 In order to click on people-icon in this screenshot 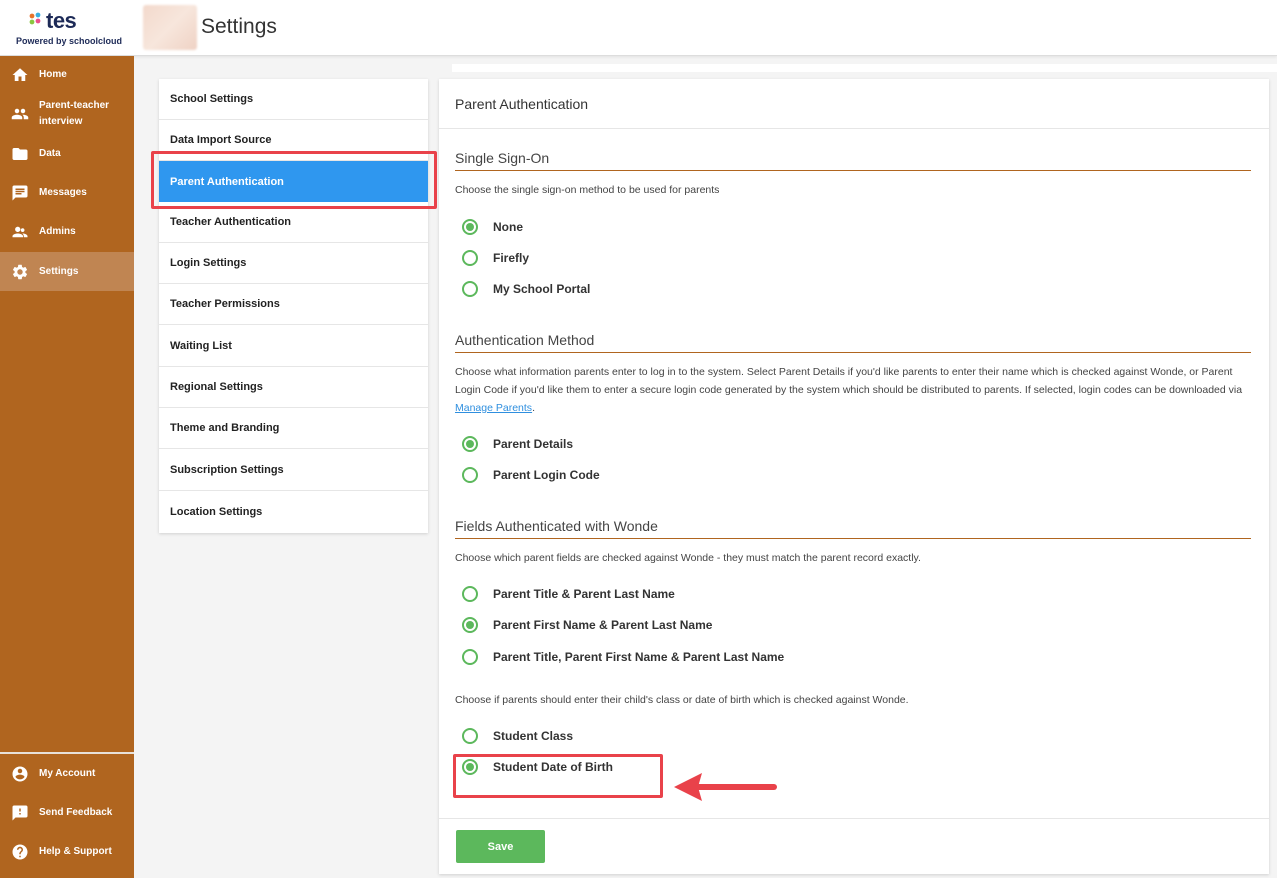, I will do `click(20, 114)`.